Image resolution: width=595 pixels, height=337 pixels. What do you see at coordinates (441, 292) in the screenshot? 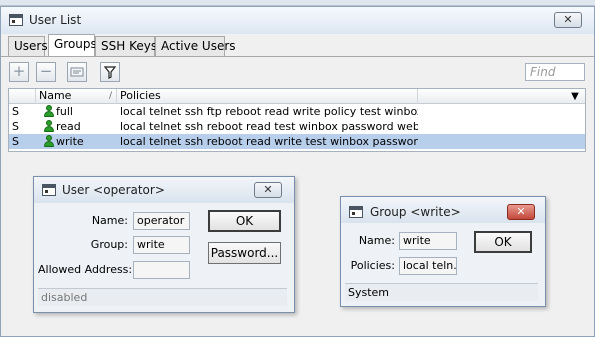
I see `status-bar: System` at bounding box center [441, 292].